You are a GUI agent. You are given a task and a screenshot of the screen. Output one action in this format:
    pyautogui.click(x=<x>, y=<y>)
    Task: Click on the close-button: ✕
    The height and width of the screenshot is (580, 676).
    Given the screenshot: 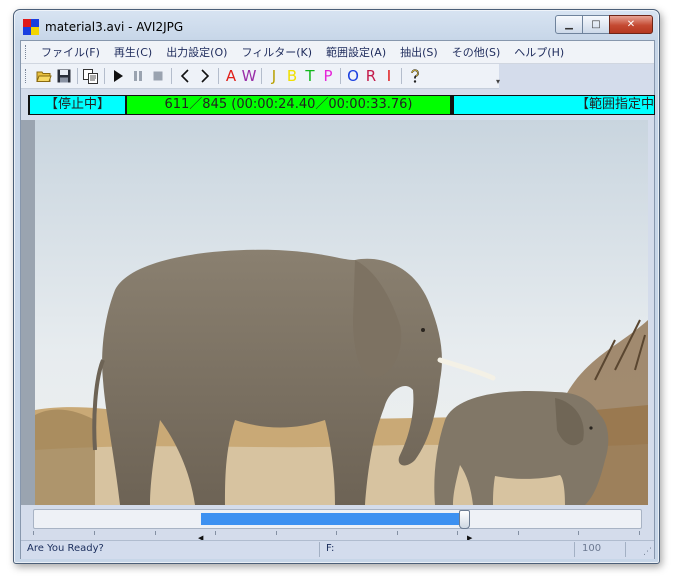 What is the action you would take?
    pyautogui.click(x=631, y=24)
    